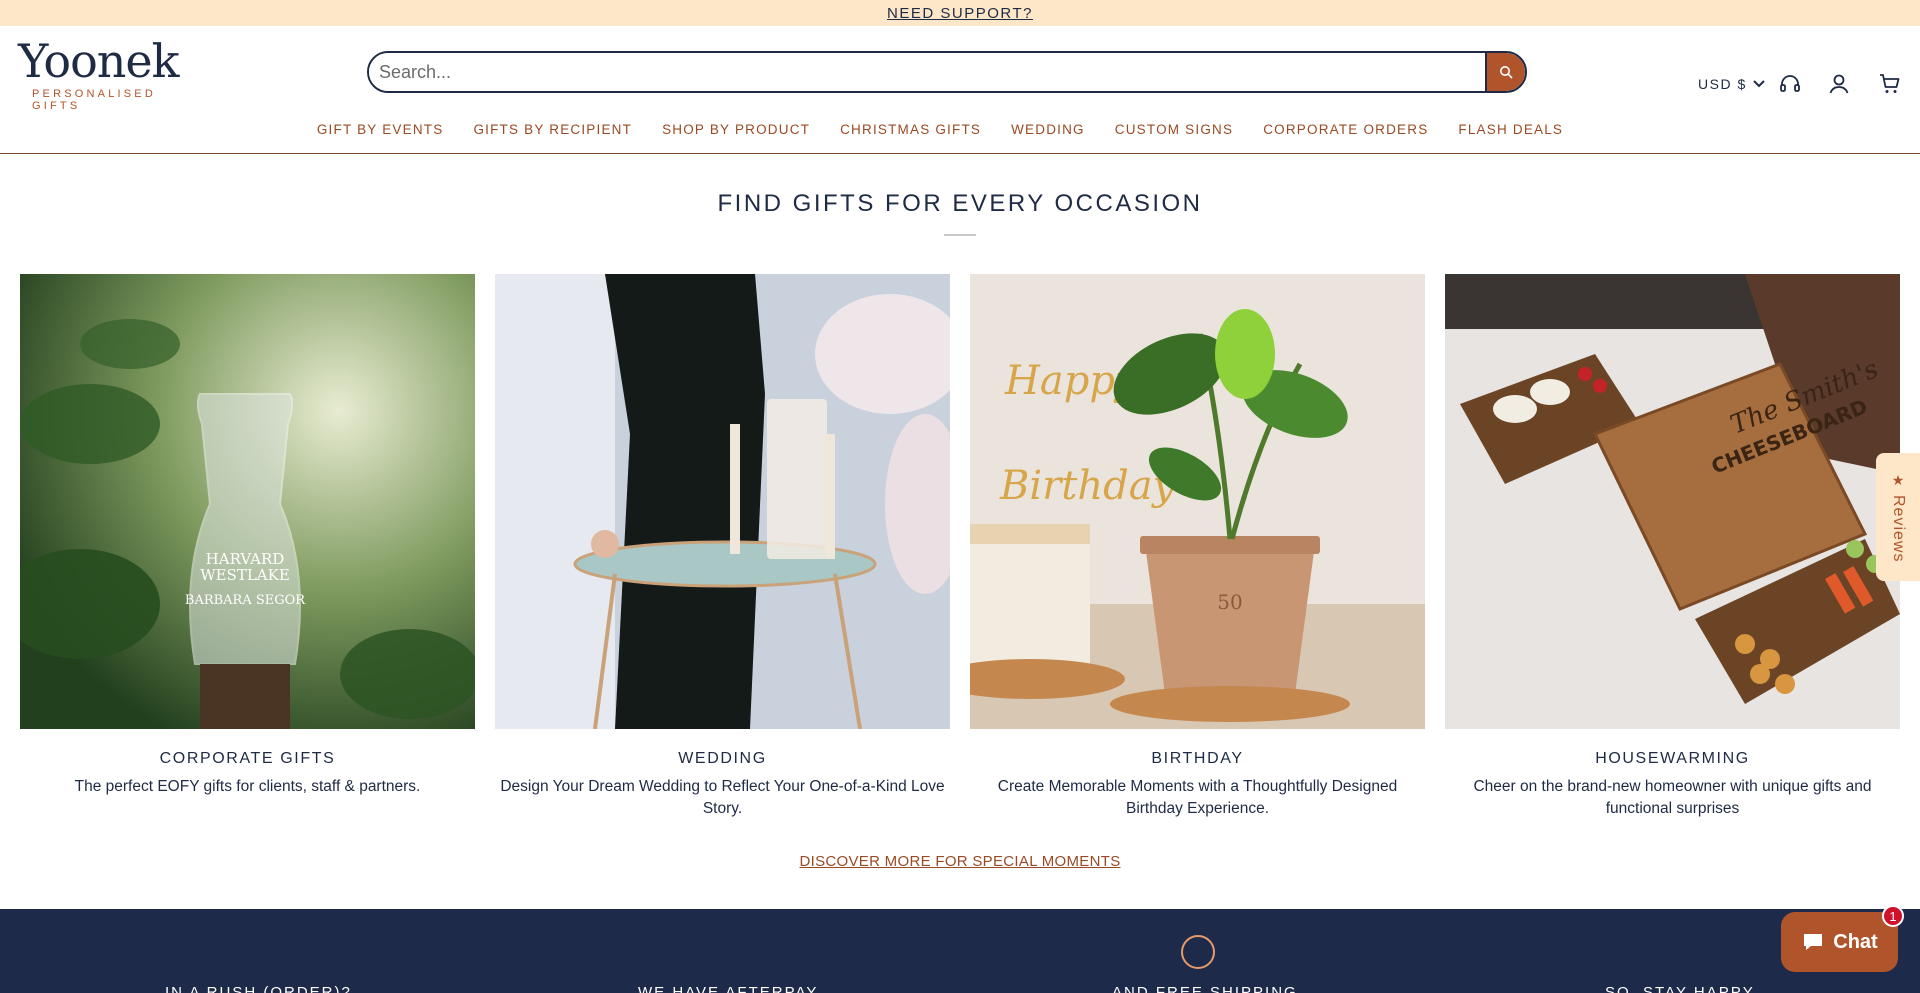 The width and height of the screenshot is (1920, 993). What do you see at coordinates (1048, 129) in the screenshot?
I see `nav-item-wedding: WEDDING` at bounding box center [1048, 129].